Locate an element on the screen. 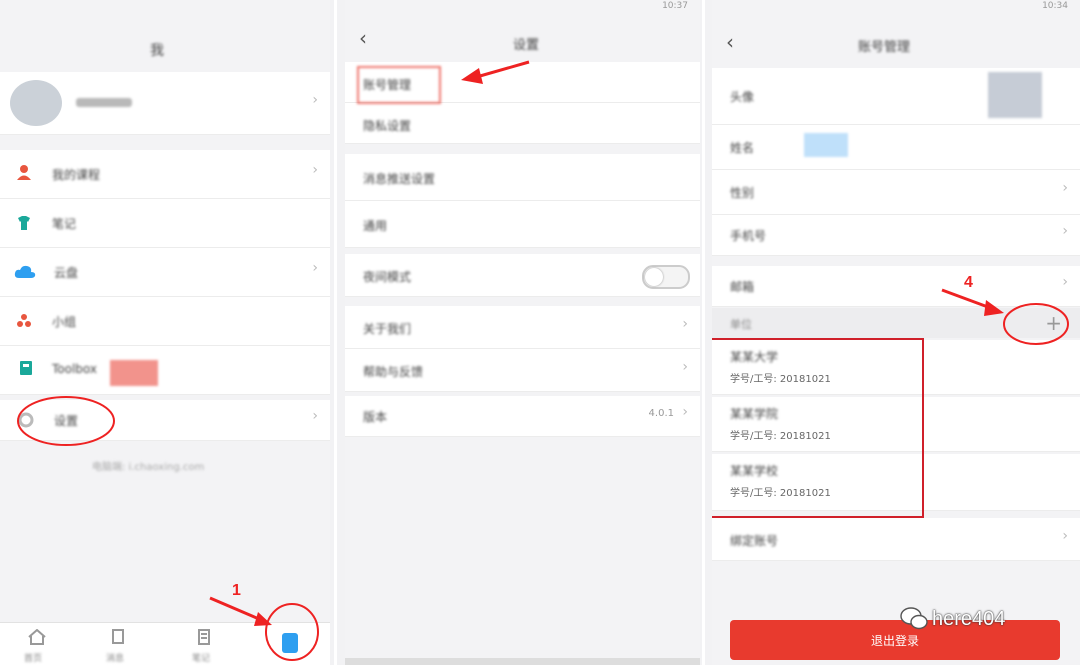 The width and height of the screenshot is (1080, 665). user-icon is located at coordinates (24, 172).